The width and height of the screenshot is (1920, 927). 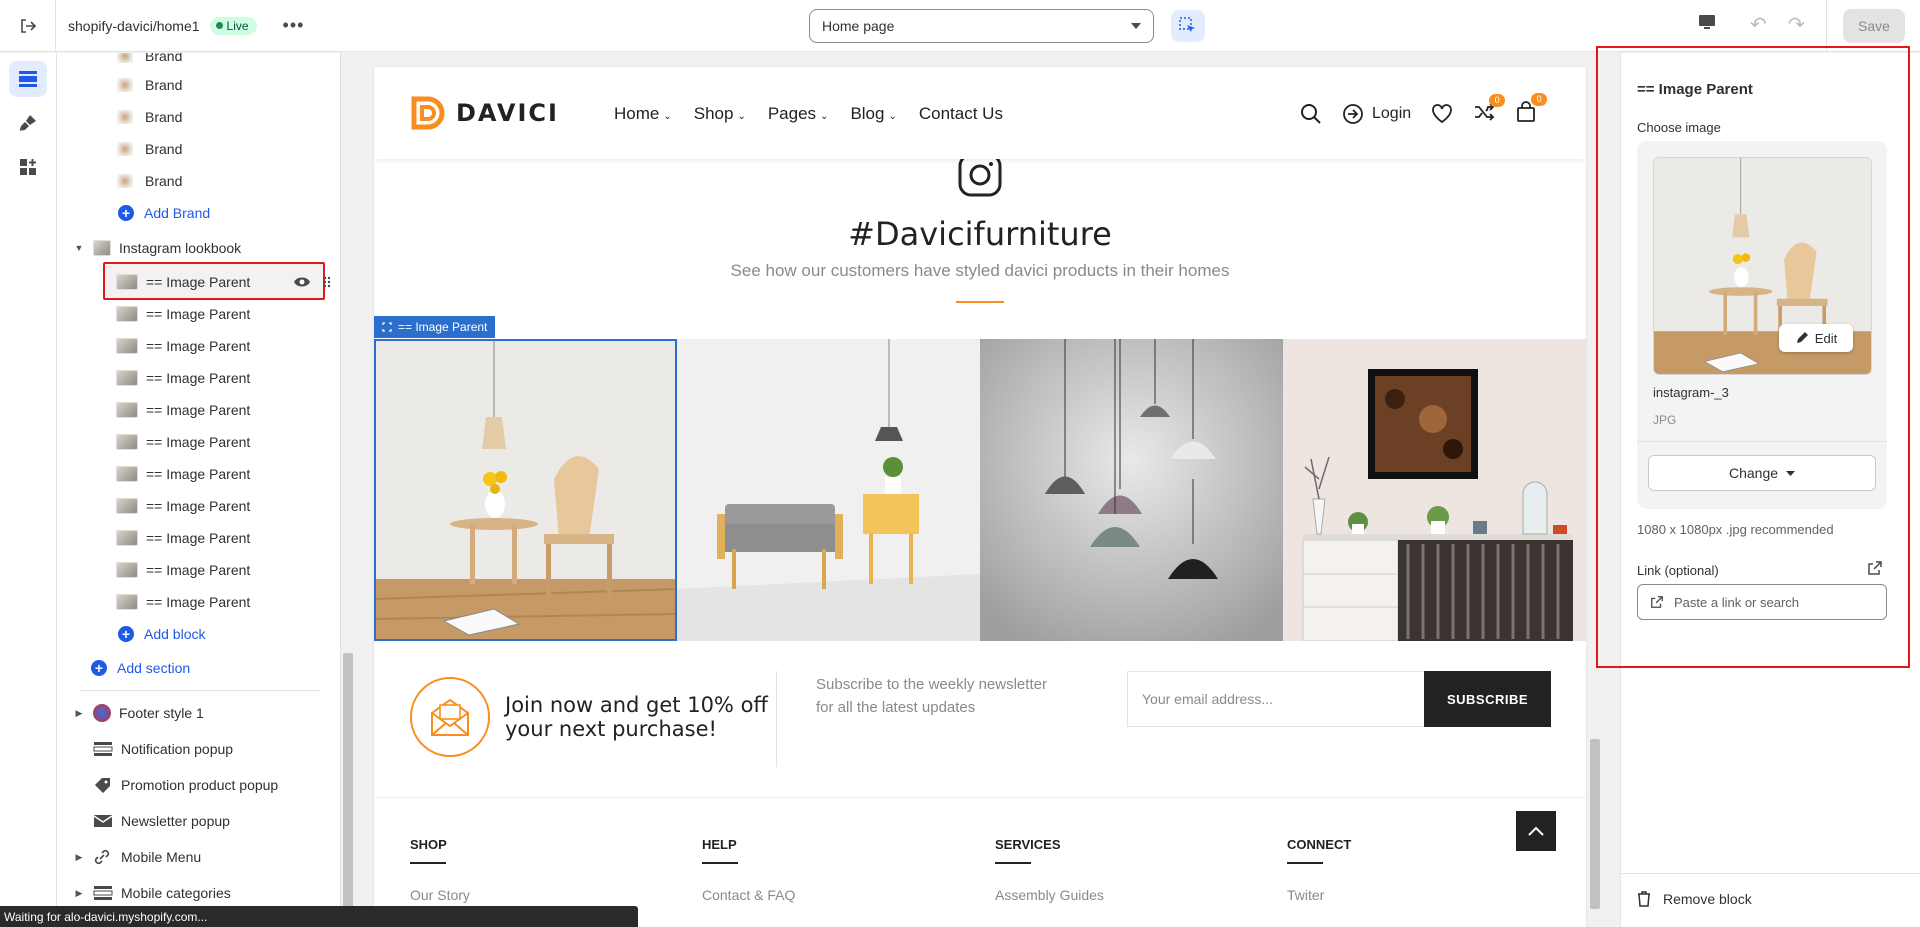 I want to click on chair-scene-image, so click(x=525, y=490).